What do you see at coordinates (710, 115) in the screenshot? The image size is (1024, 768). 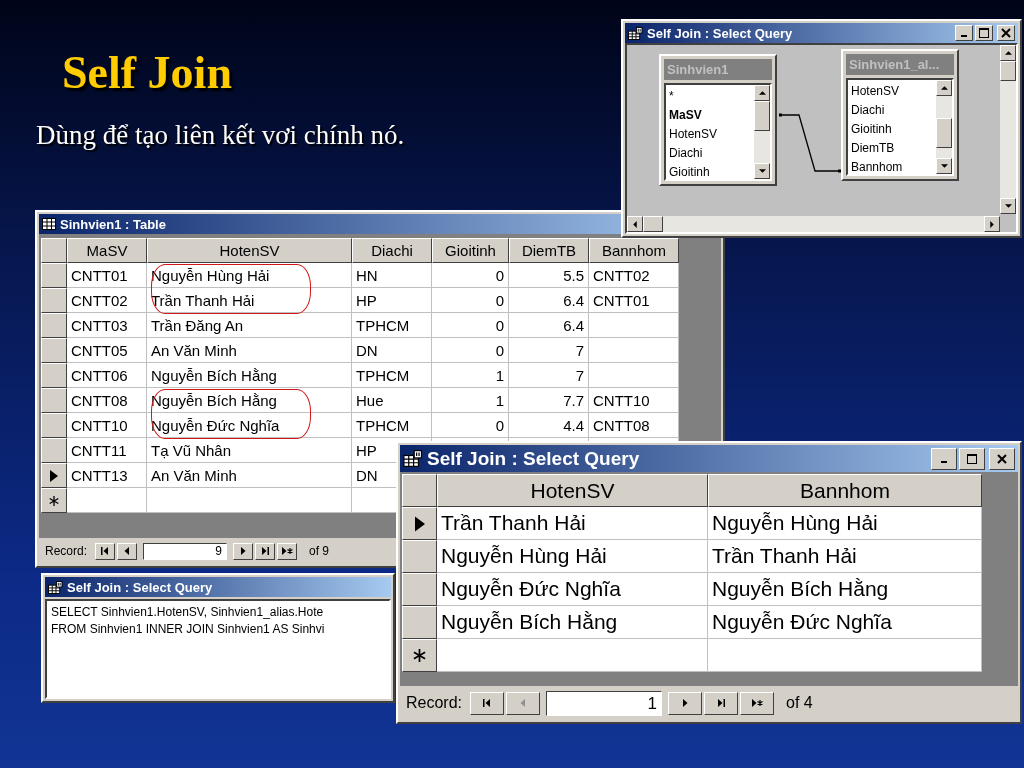 I see `field-name: MaSV` at bounding box center [710, 115].